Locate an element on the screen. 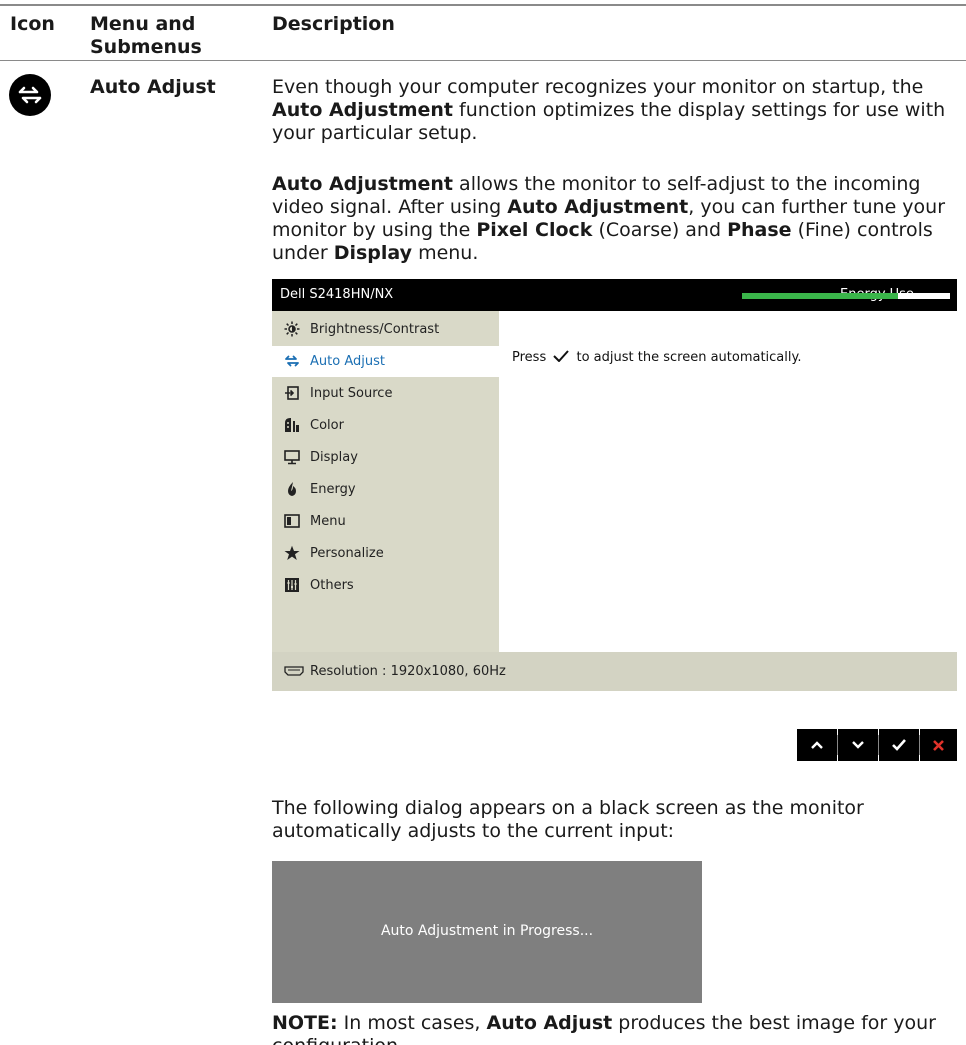 This screenshot has width=966, height=1045. star-icon is located at coordinates (292, 552).